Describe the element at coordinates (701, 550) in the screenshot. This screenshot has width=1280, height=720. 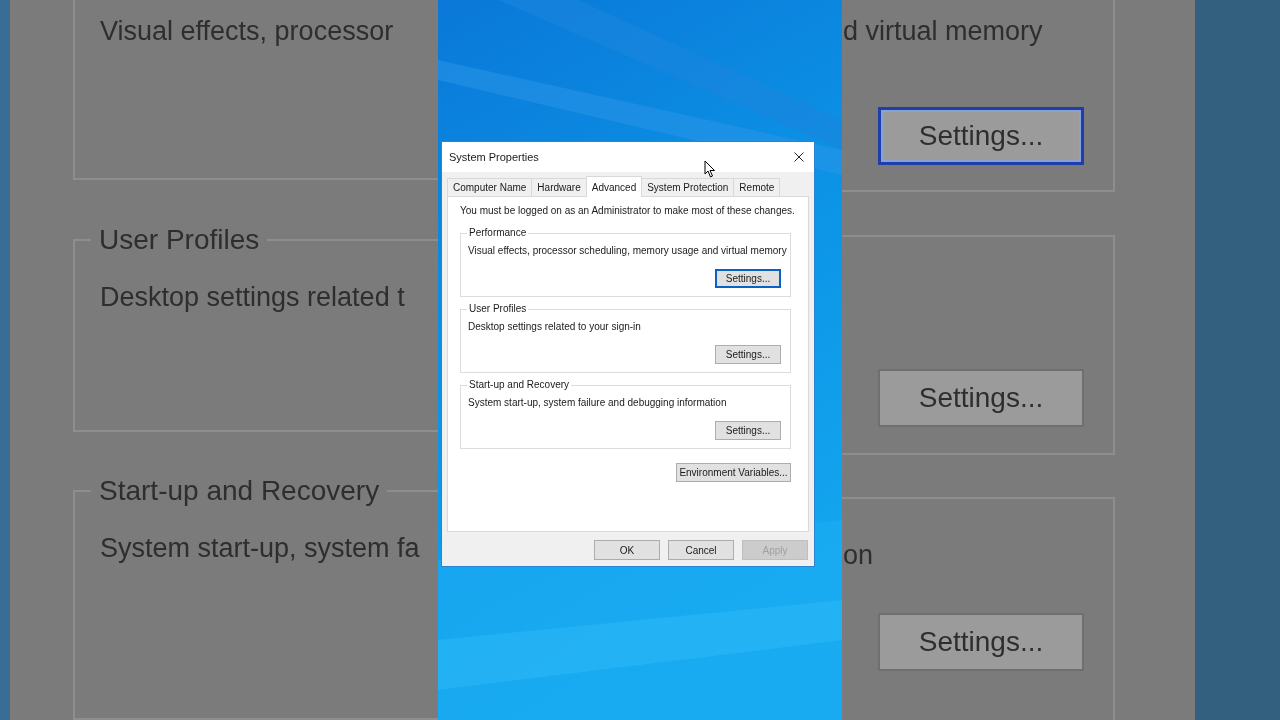
I see `dialog-button: Cancel` at that location.